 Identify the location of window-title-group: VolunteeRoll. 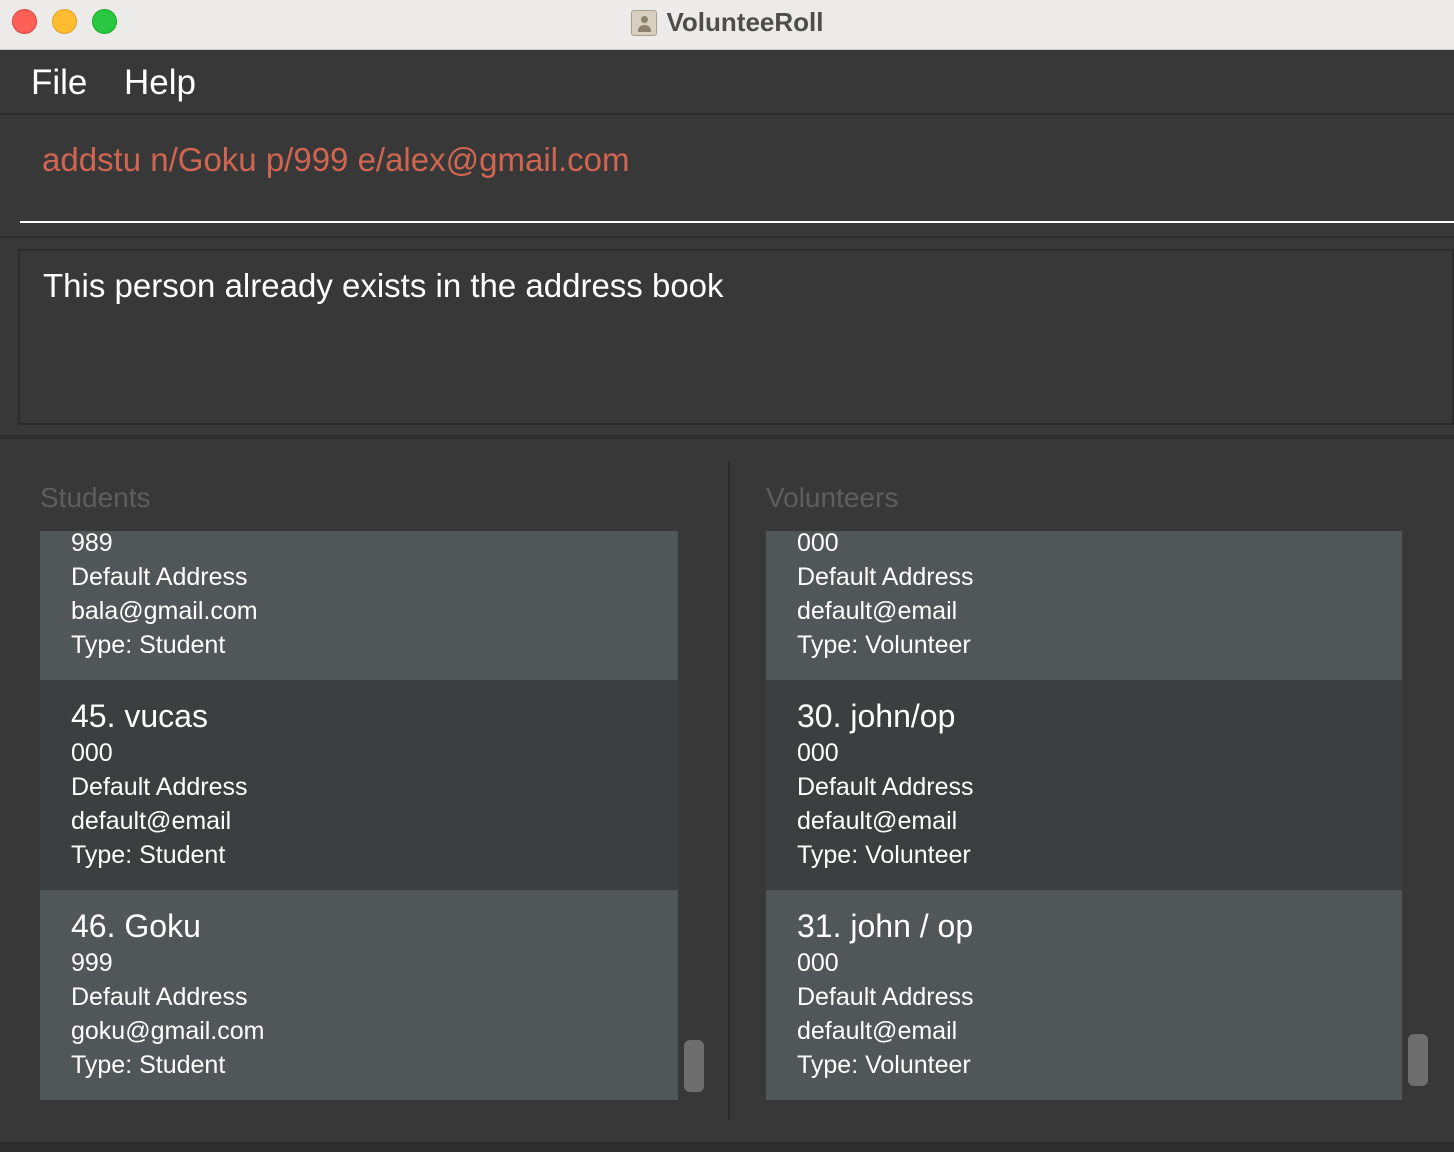
(727, 22).